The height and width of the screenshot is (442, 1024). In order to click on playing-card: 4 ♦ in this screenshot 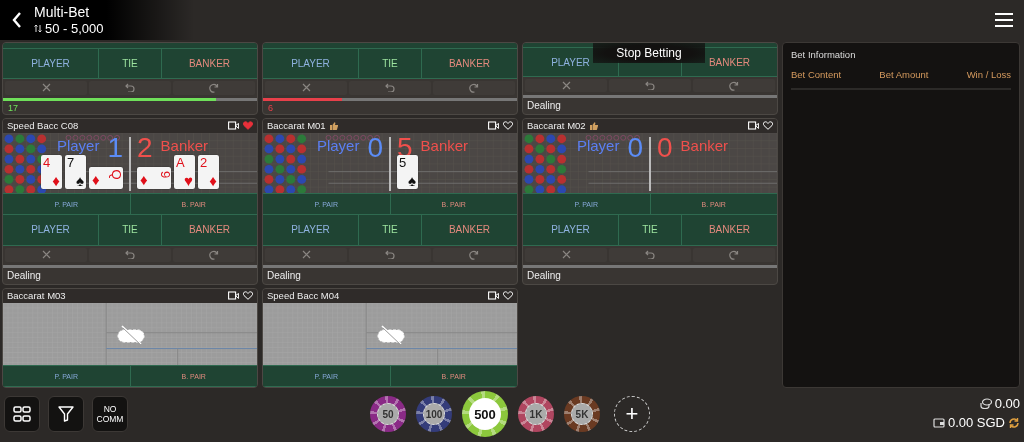, I will do `click(51, 171)`.